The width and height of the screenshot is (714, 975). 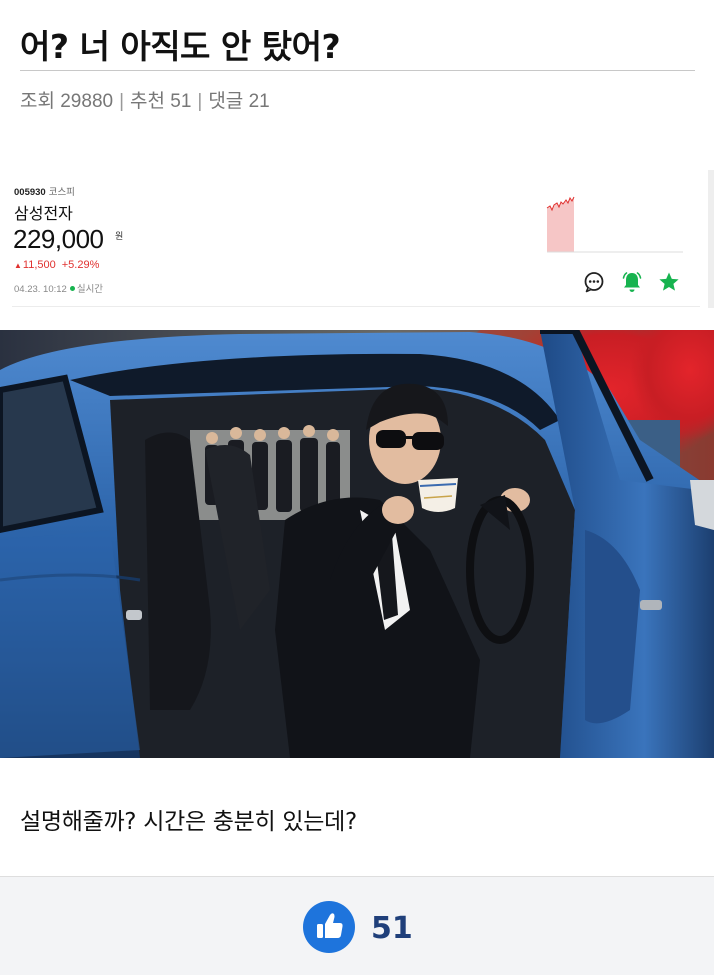 I want to click on vote-bar: 51, so click(x=357, y=925).